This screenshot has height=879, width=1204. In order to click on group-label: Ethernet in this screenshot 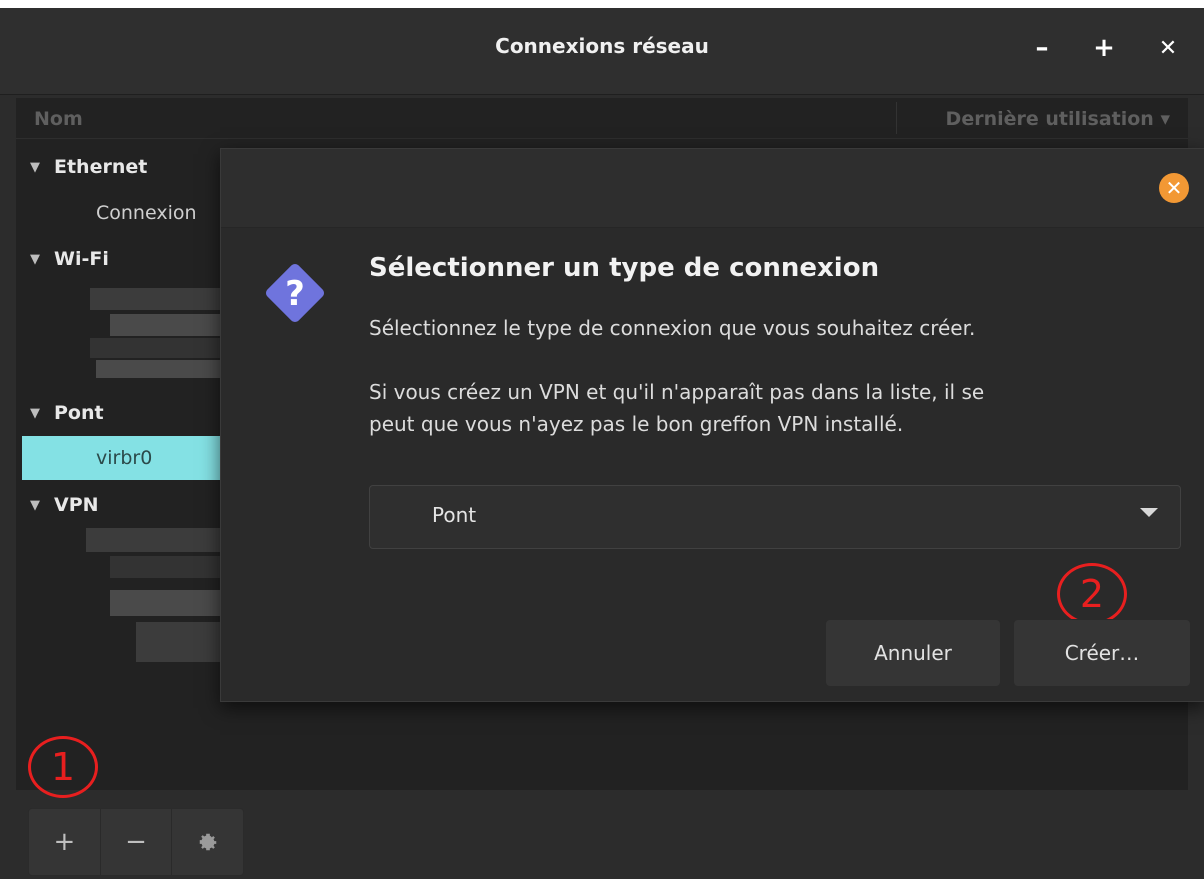, I will do `click(101, 167)`.